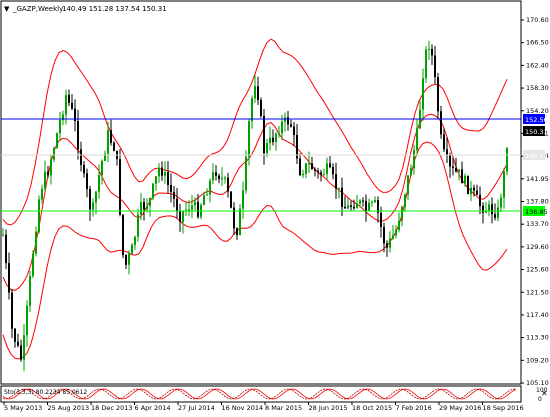 The height and width of the screenshot is (417, 550). Describe the element at coordinates (537, 65) in the screenshot. I see `y-tick-label: 162.40` at that location.